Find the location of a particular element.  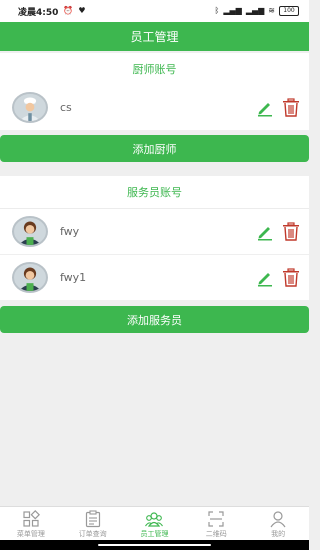

chef-avatar-icon is located at coordinates (30, 107).